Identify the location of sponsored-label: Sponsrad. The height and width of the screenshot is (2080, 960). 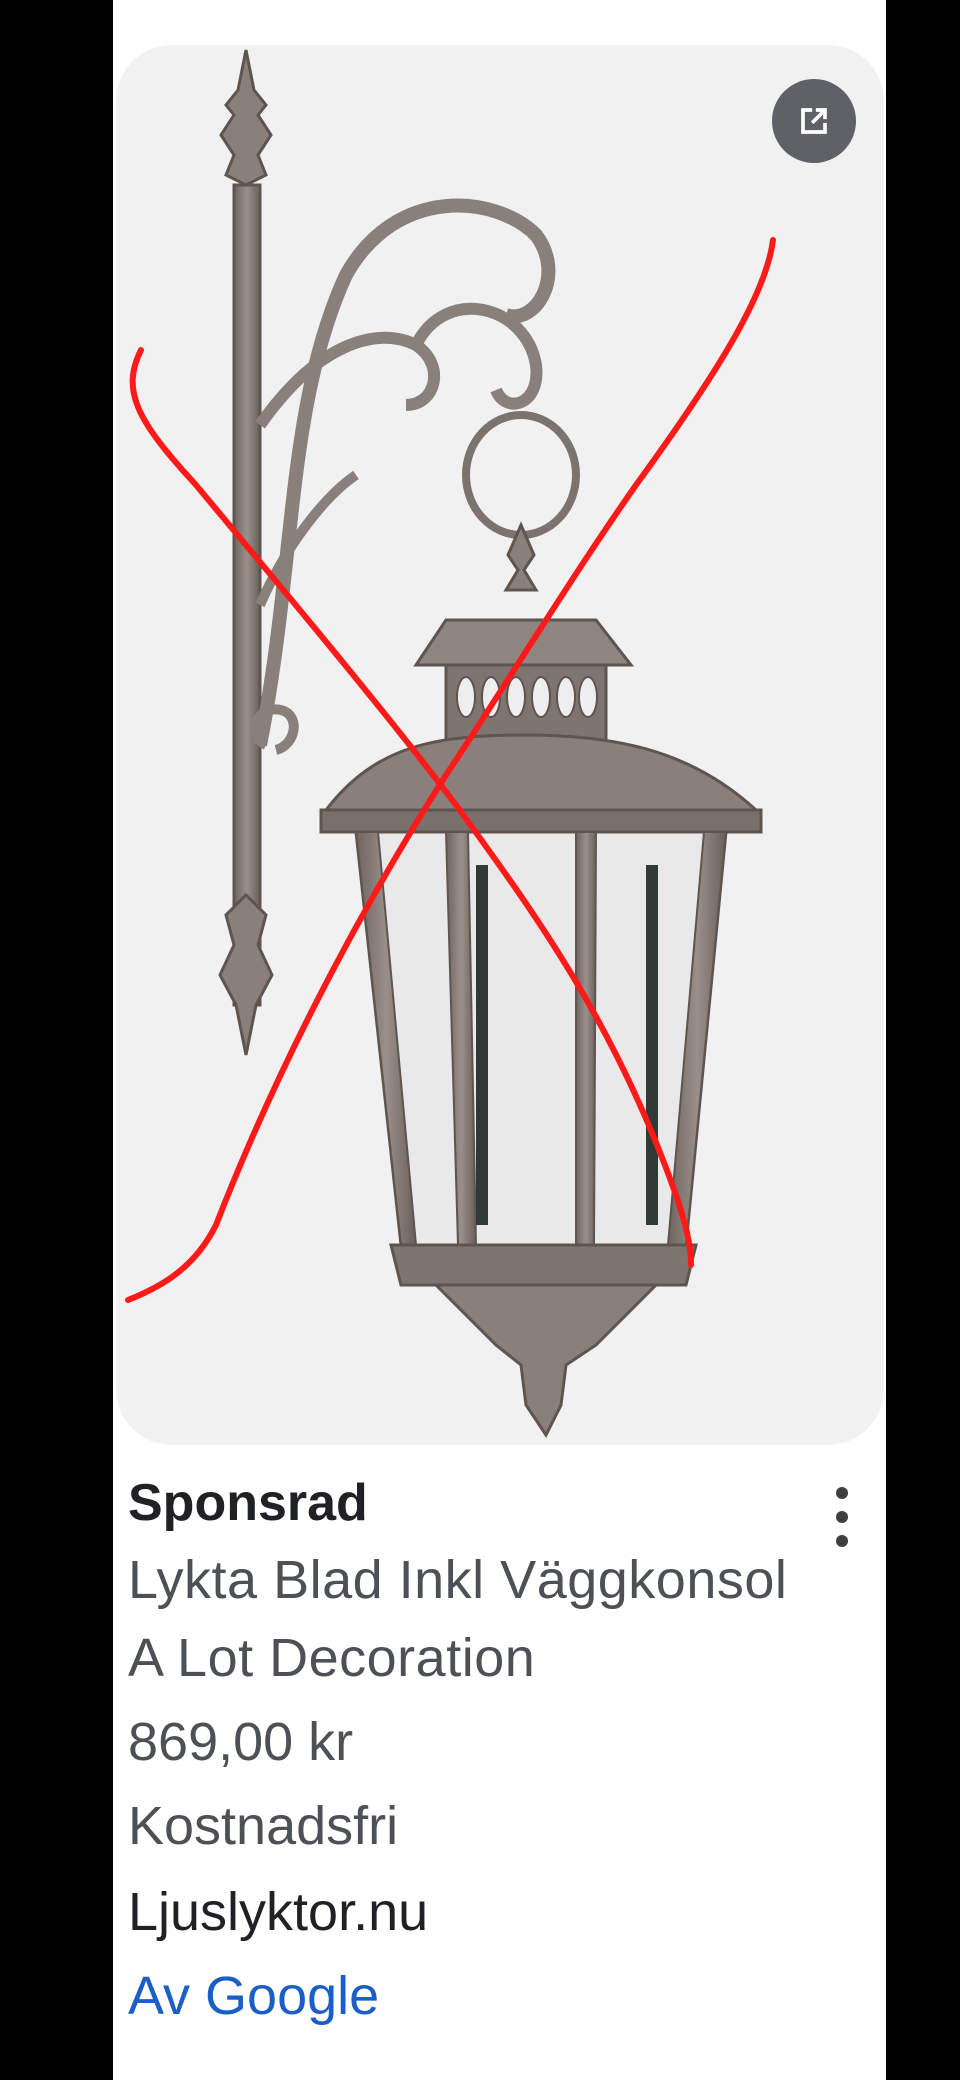
(248, 1503).